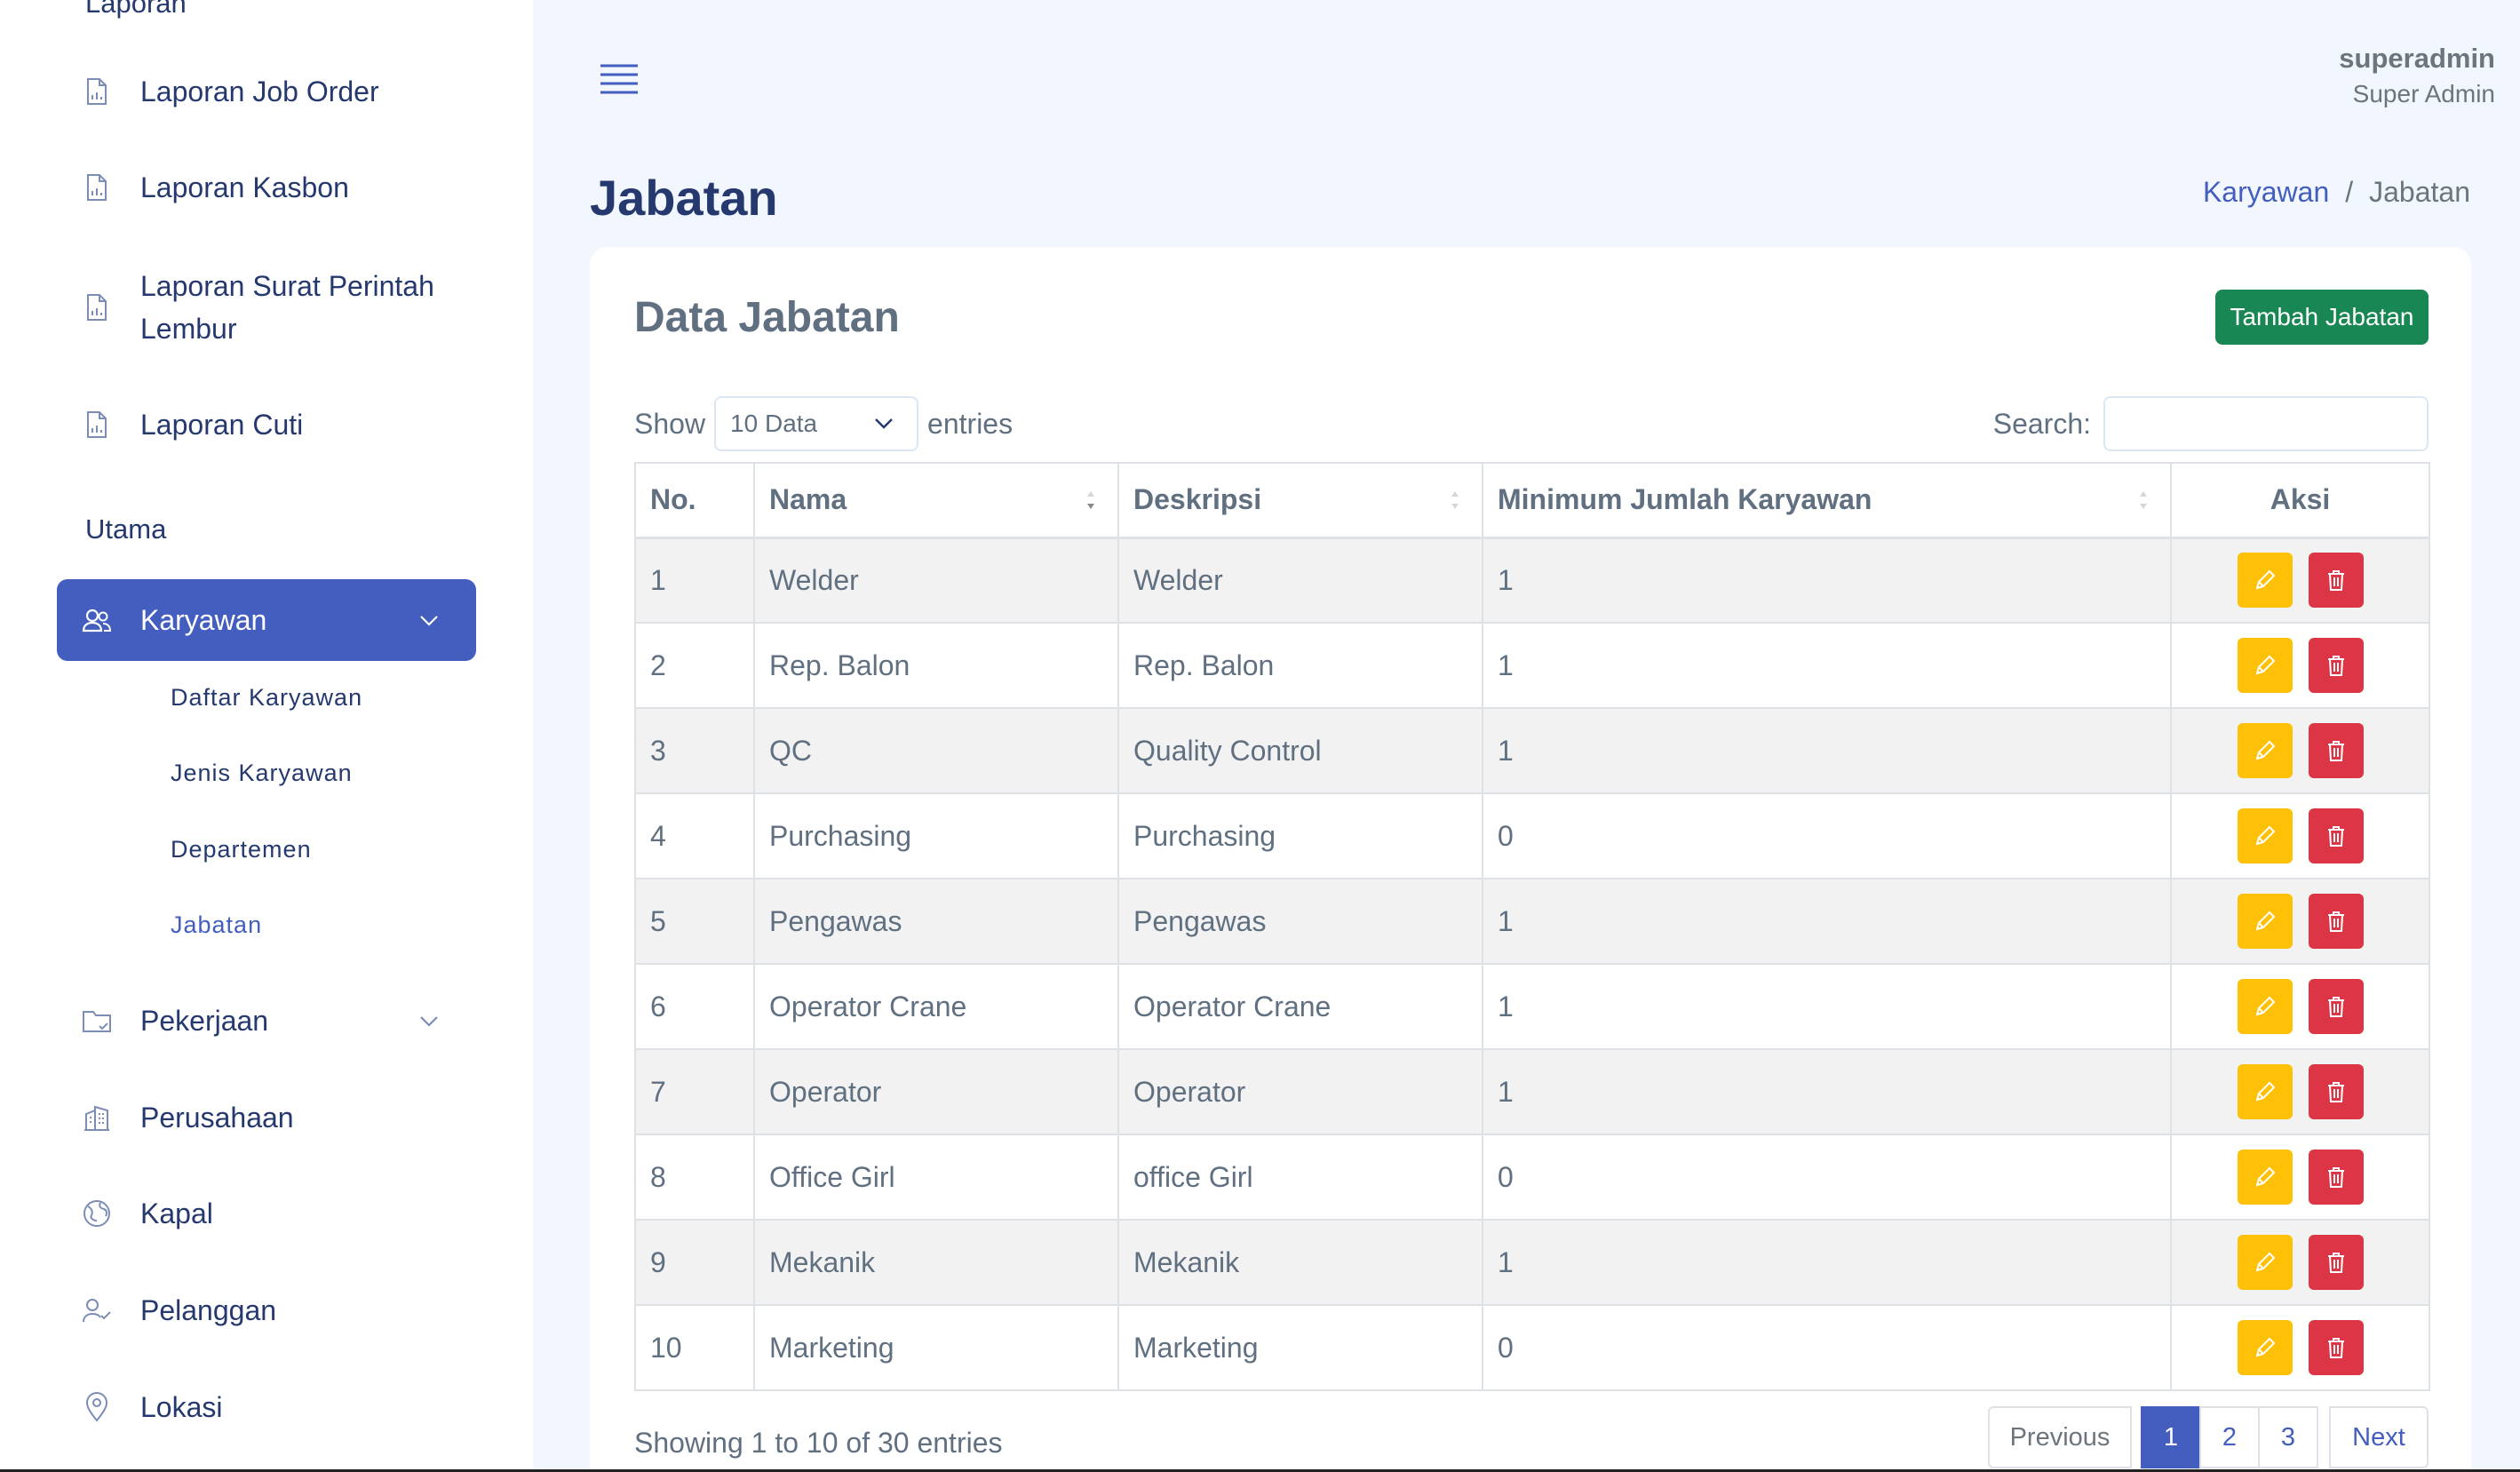 The image size is (2520, 1472). I want to click on col-header-no: No., so click(695, 500).